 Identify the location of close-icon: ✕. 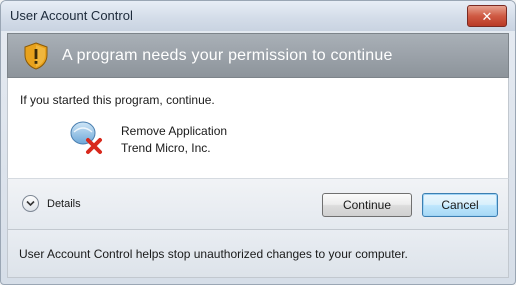
(487, 16).